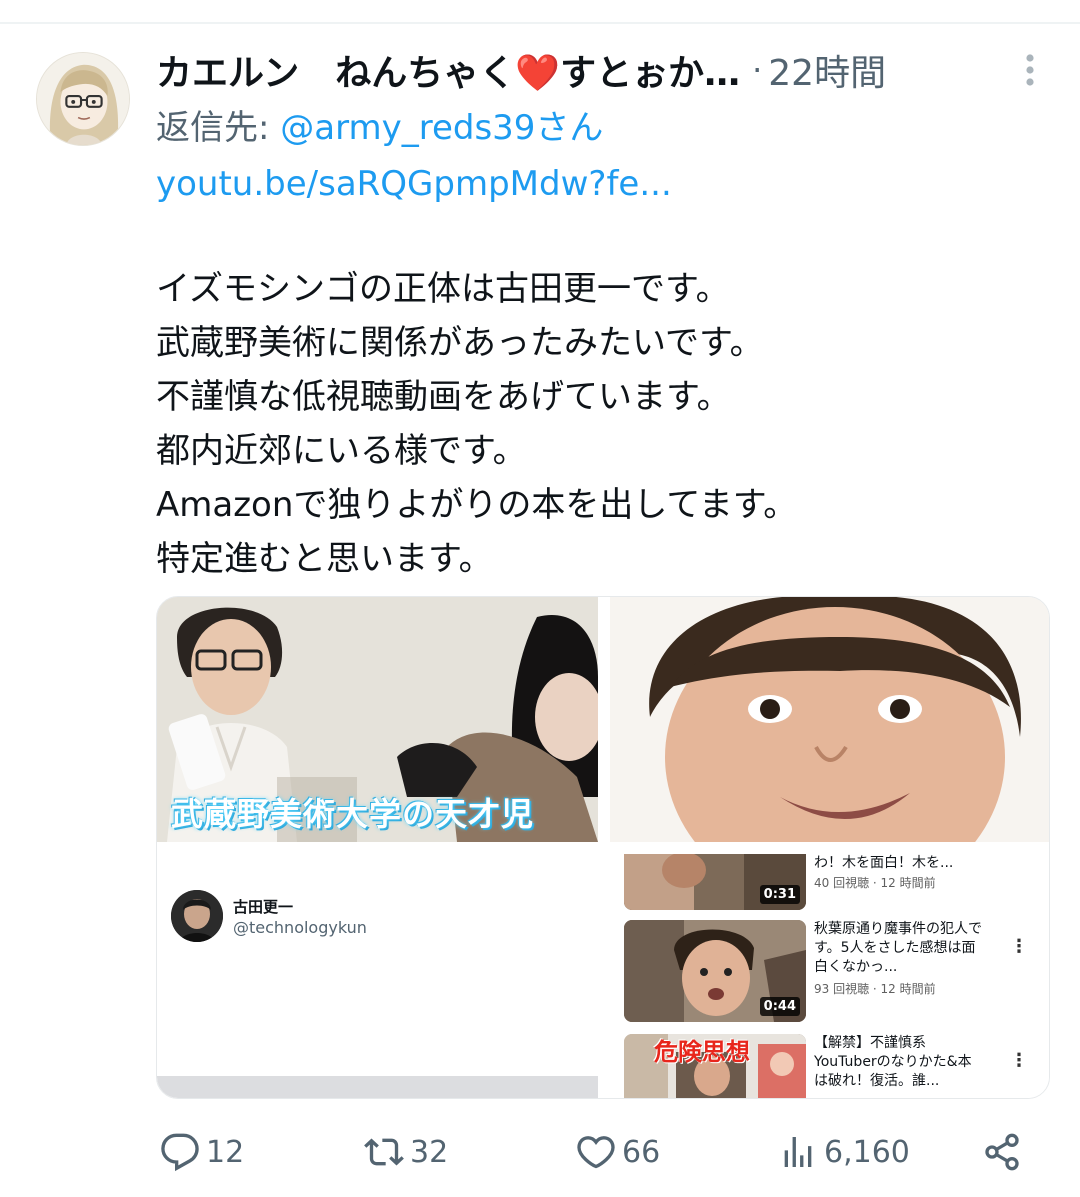  What do you see at coordinates (779, 1006) in the screenshot?
I see `video-duration-2: 0:44` at bounding box center [779, 1006].